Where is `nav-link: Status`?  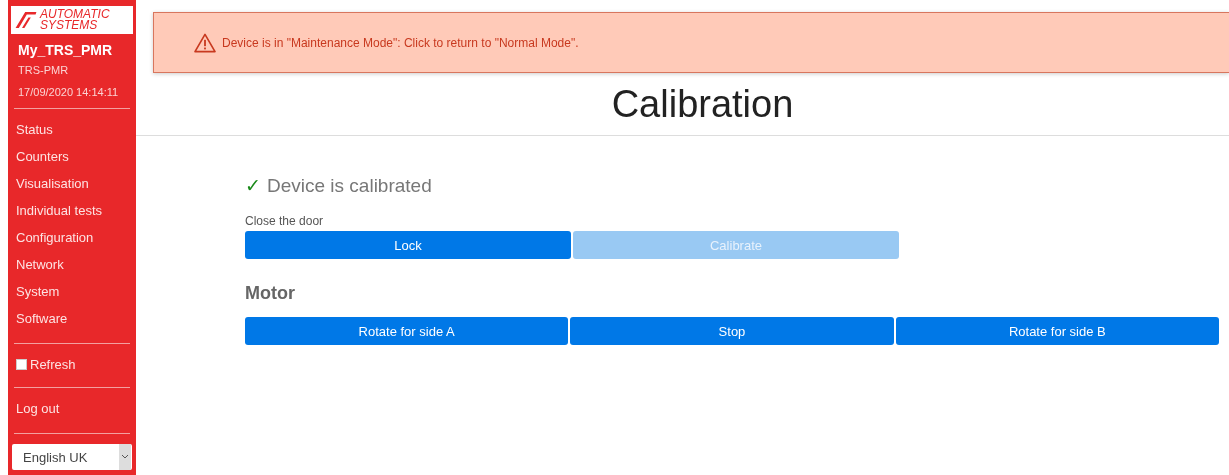 nav-link: Status is located at coordinates (34, 130).